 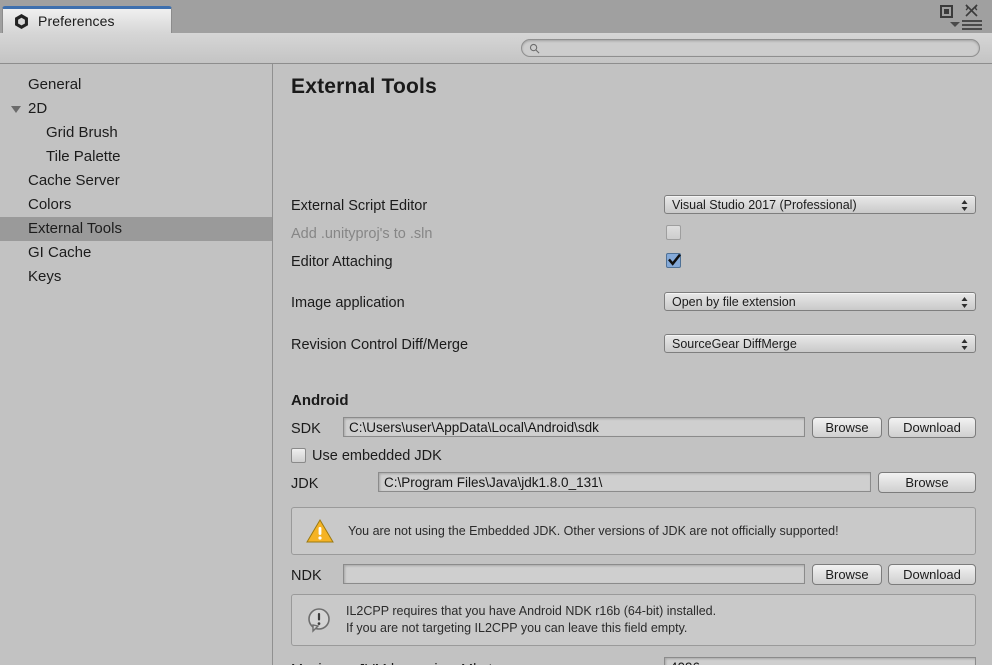 I want to click on panel-menu-caret-icon, so click(x=955, y=24).